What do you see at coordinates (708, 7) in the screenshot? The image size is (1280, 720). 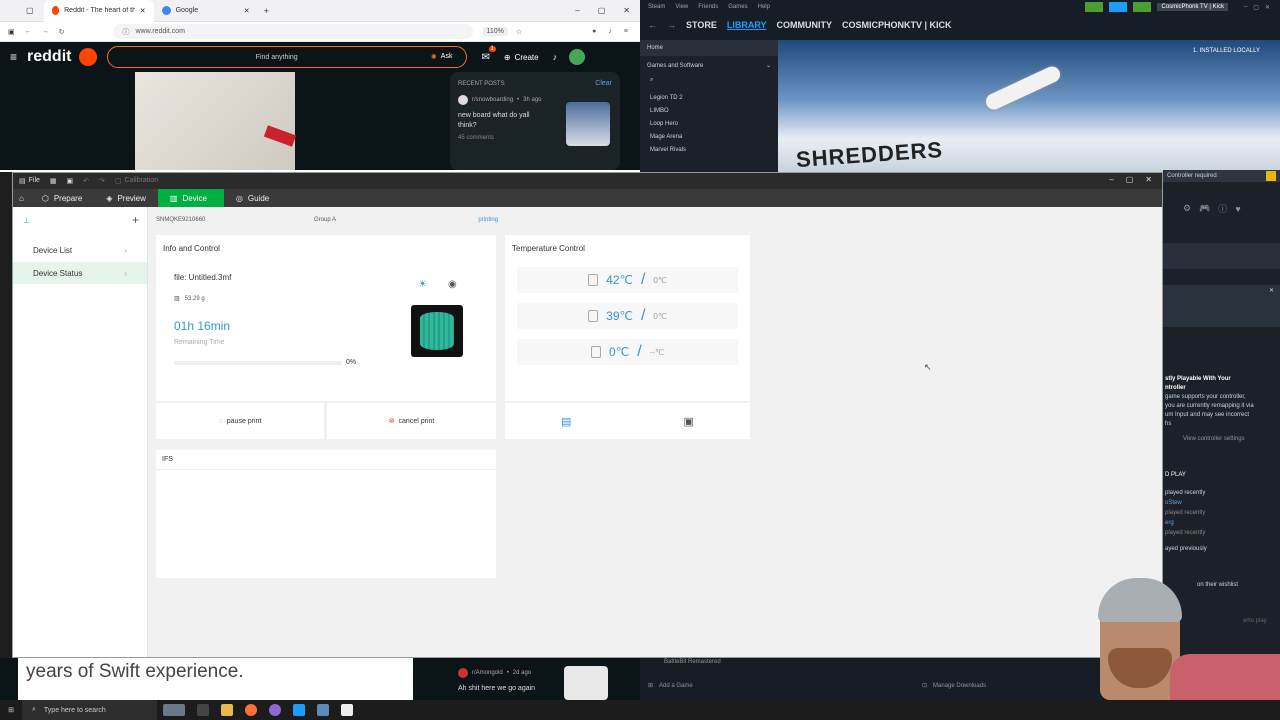 I see `menu-friends: Friends` at bounding box center [708, 7].